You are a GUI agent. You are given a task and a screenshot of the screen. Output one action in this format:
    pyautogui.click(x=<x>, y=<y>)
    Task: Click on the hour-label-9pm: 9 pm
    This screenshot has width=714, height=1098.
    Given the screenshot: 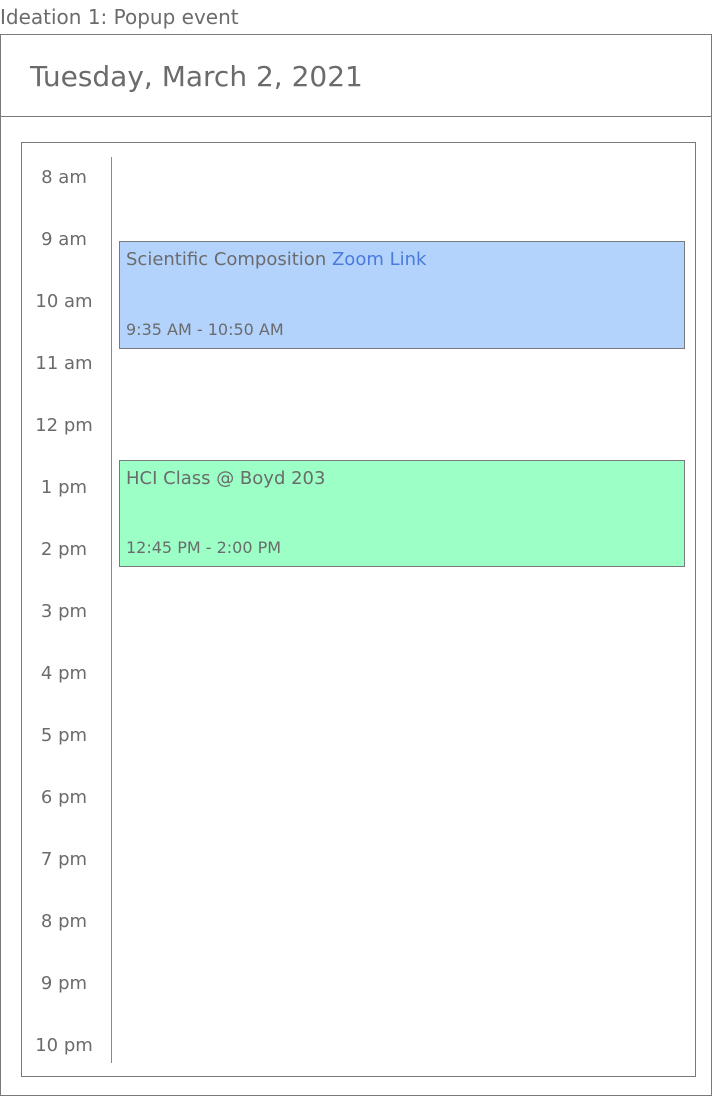 What is the action you would take?
    pyautogui.click(x=64, y=983)
    